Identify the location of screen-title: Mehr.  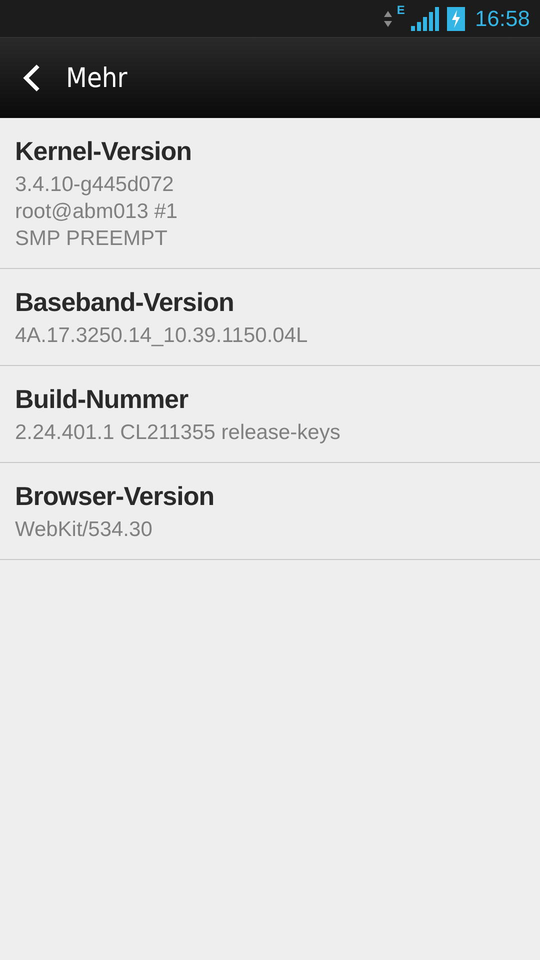
(97, 78).